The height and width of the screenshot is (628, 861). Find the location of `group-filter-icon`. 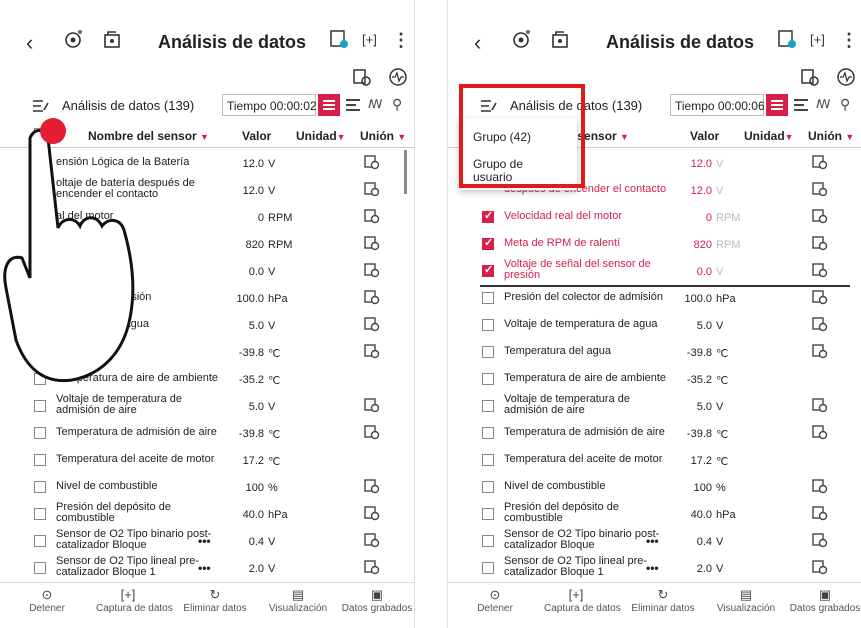

group-filter-icon is located at coordinates (41, 106).